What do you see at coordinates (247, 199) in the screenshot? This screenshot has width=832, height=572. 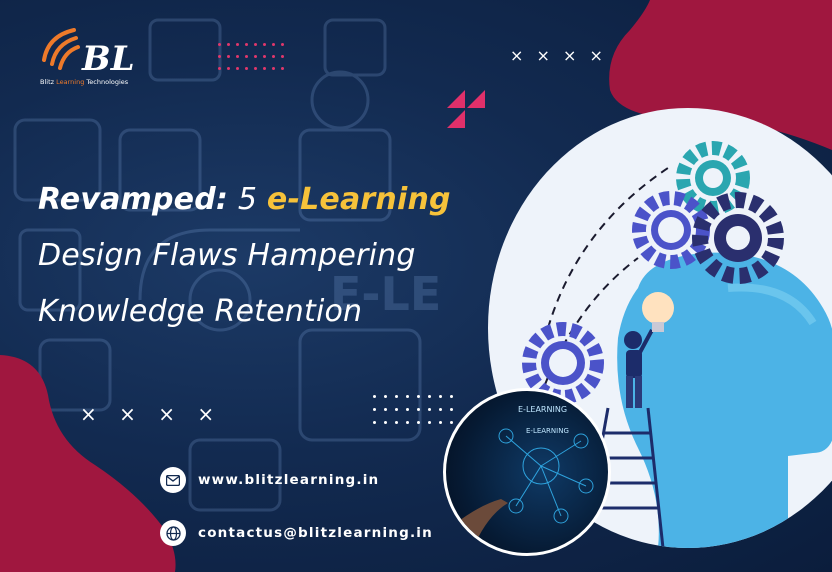 I see `headline-number: 5` at bounding box center [247, 199].